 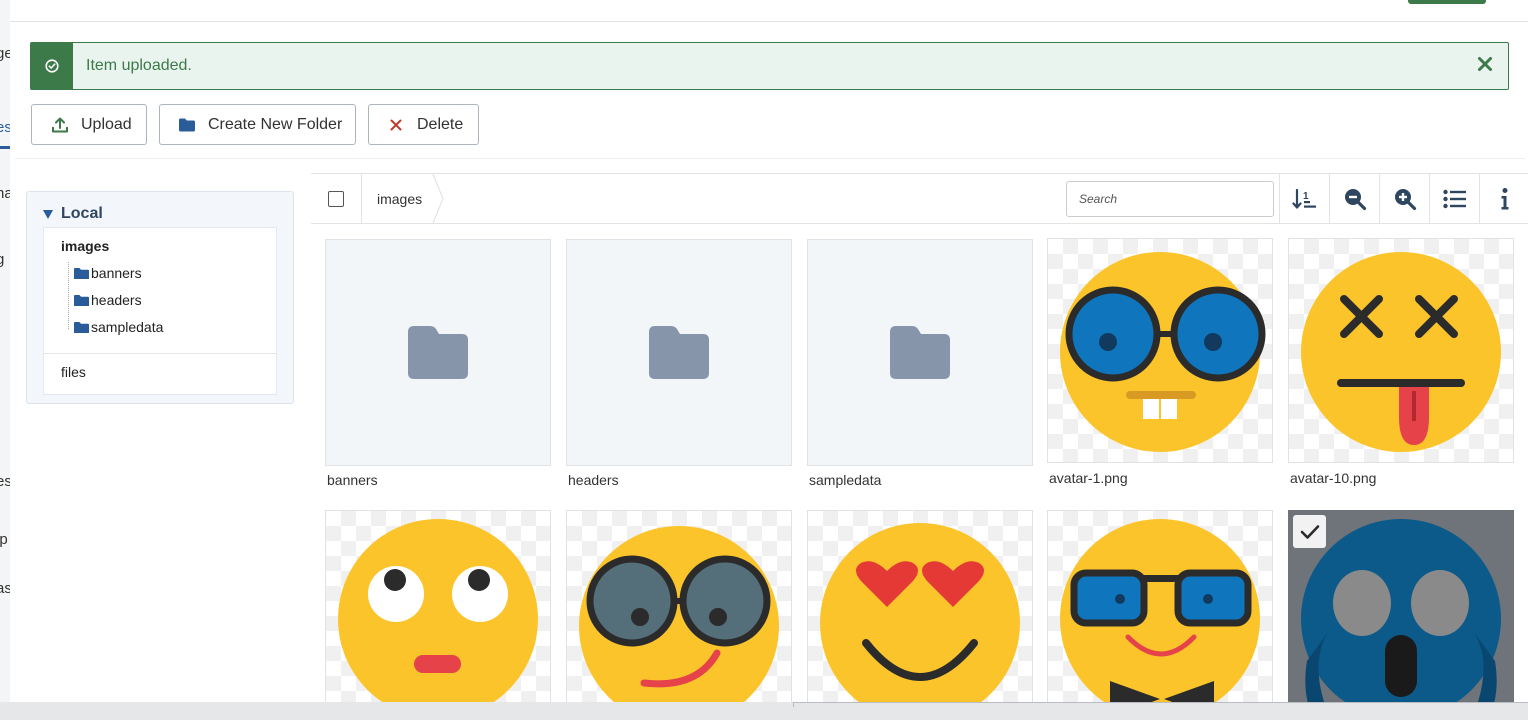 I want to click on list-view-button, so click(x=1455, y=198).